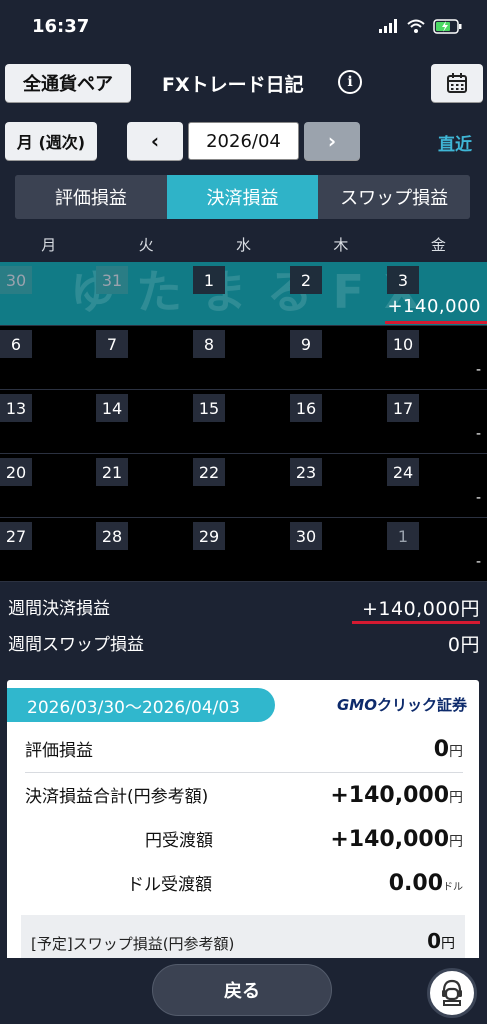  I want to click on calendar-day: 27, so click(16, 536).